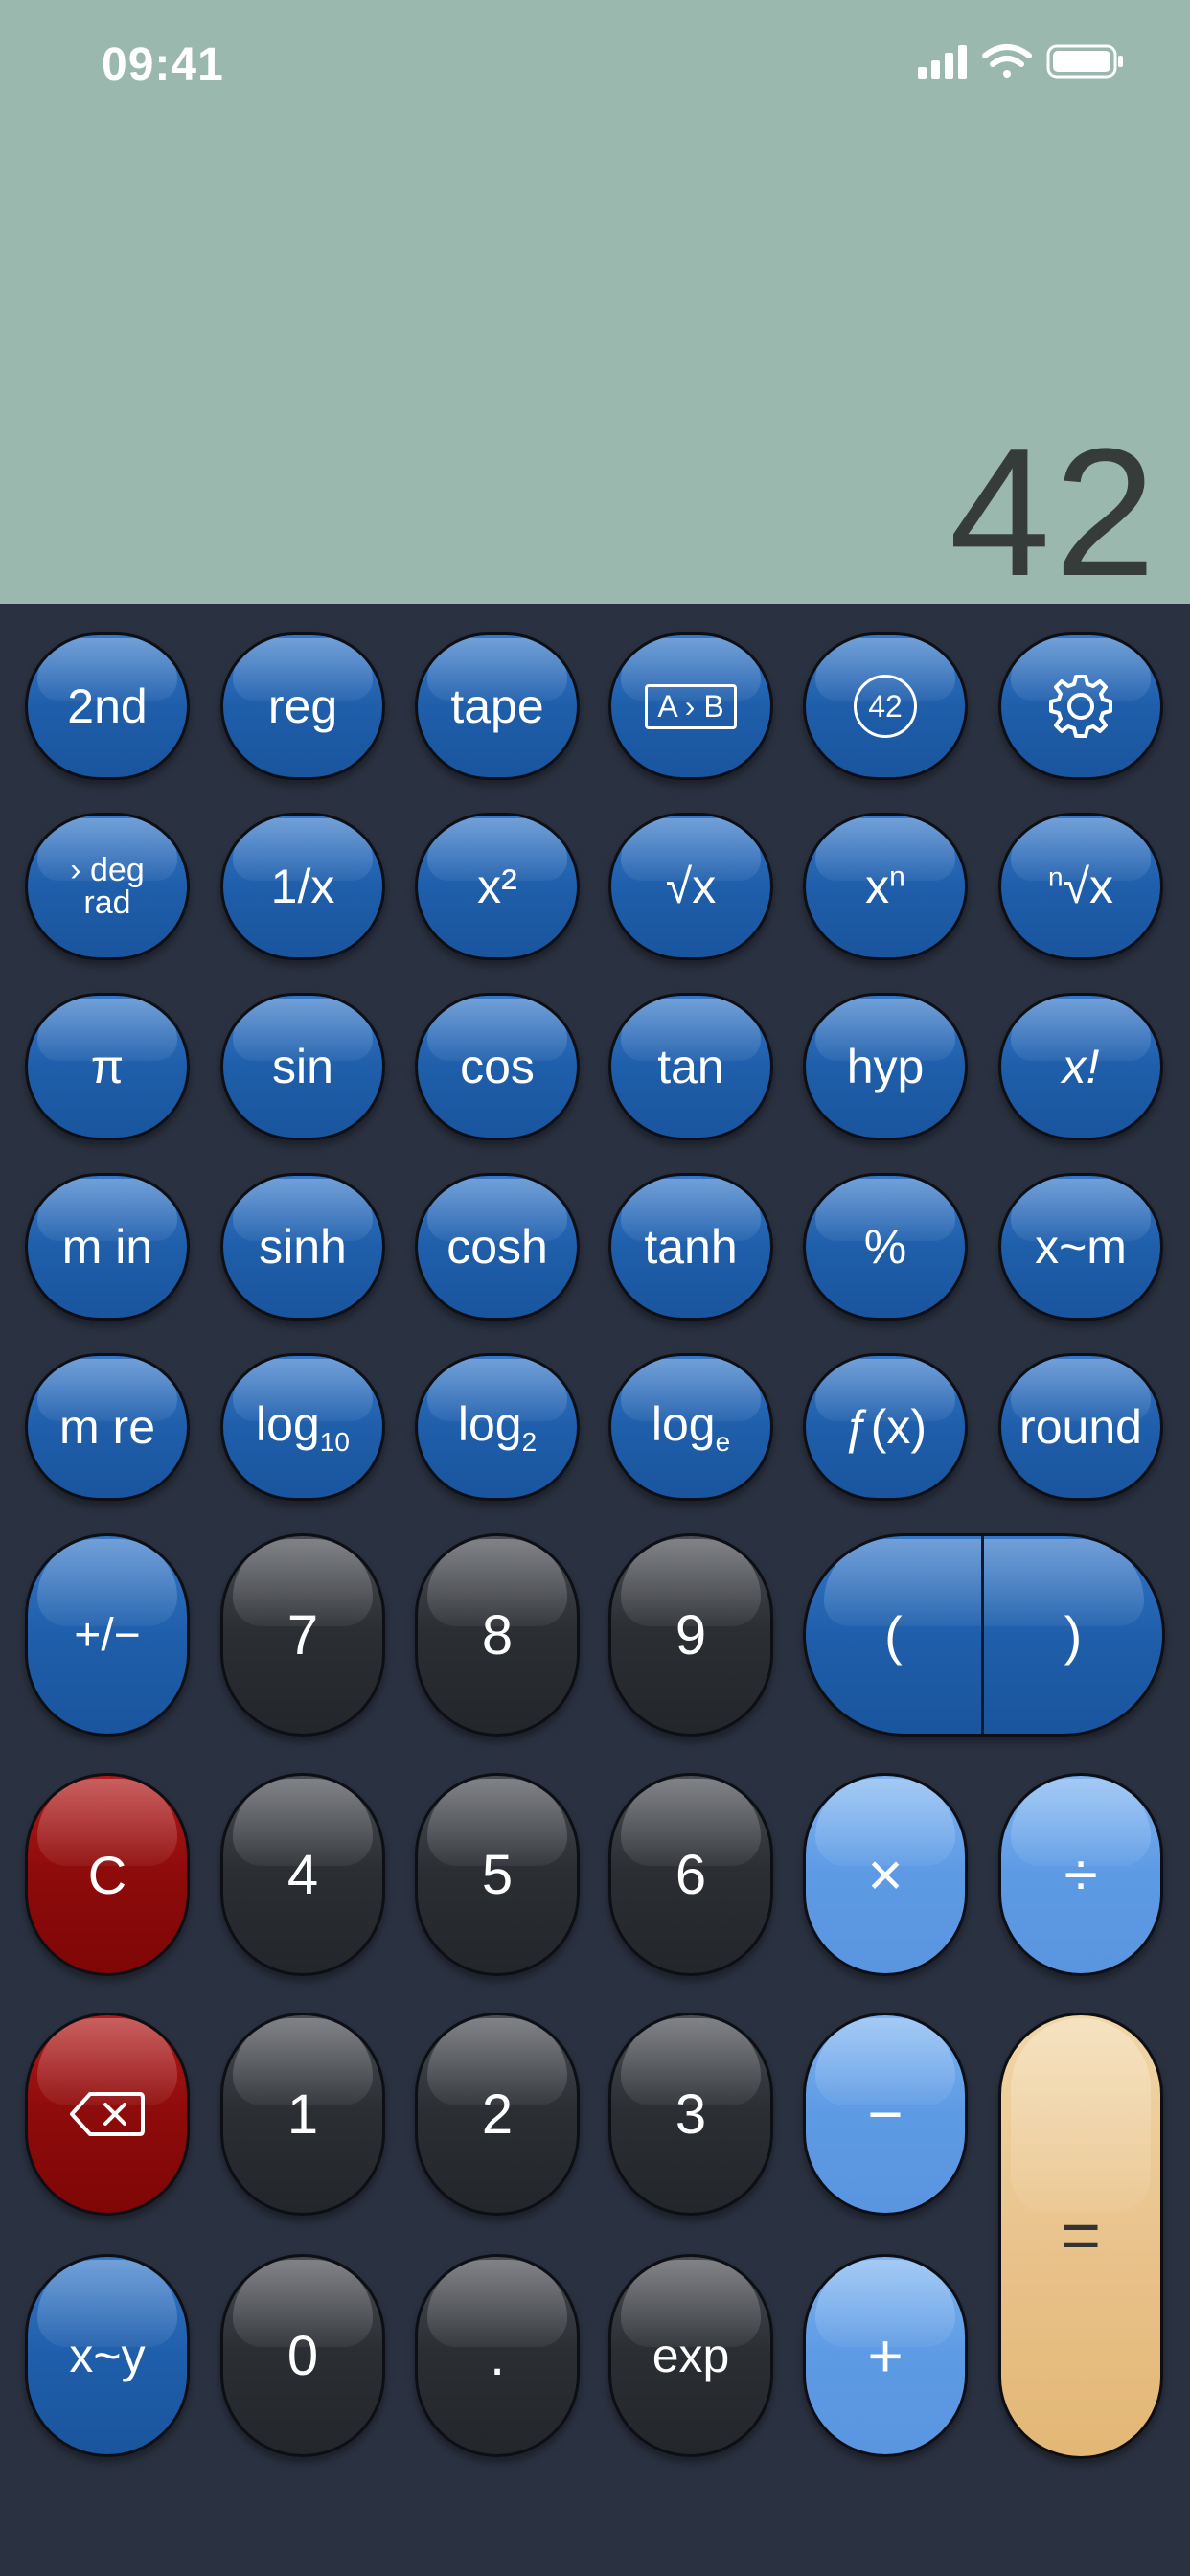 The image size is (1190, 2576). What do you see at coordinates (691, 1874) in the screenshot?
I see `digit-6-button: 6` at bounding box center [691, 1874].